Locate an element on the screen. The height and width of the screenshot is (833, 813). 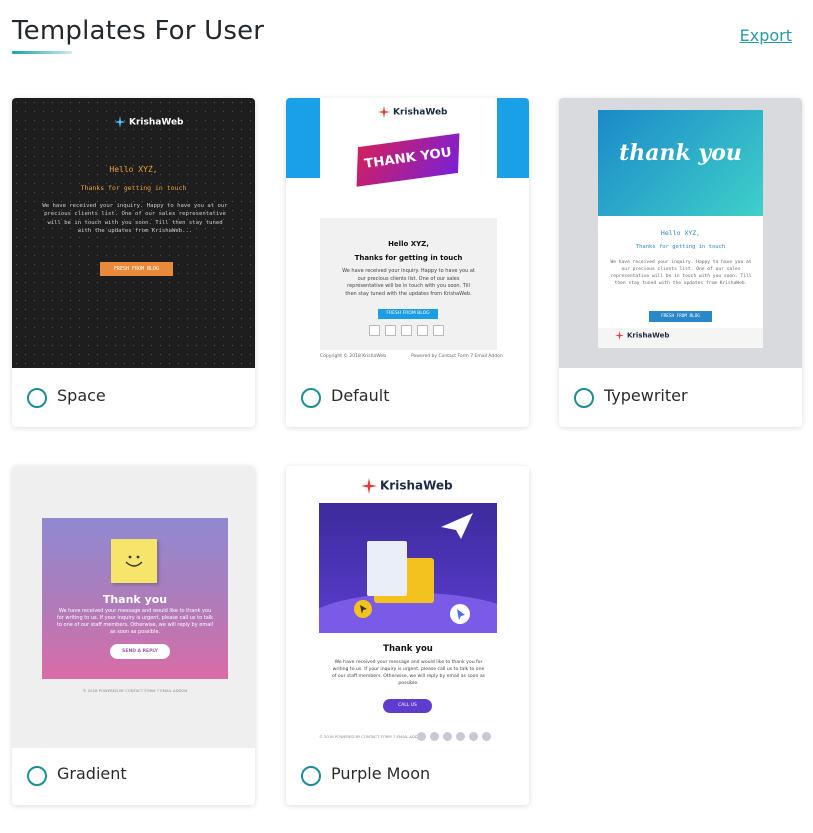
preview-footer-copyright: Copyright © 2018 KrishaWeb is located at coordinates (353, 356).